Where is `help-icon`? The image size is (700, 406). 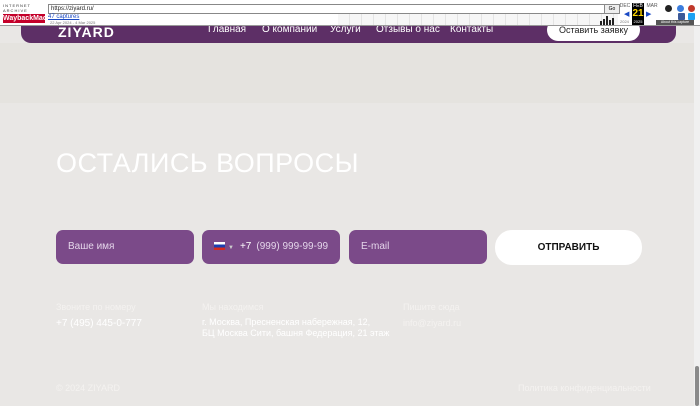 help-icon is located at coordinates (680, 8).